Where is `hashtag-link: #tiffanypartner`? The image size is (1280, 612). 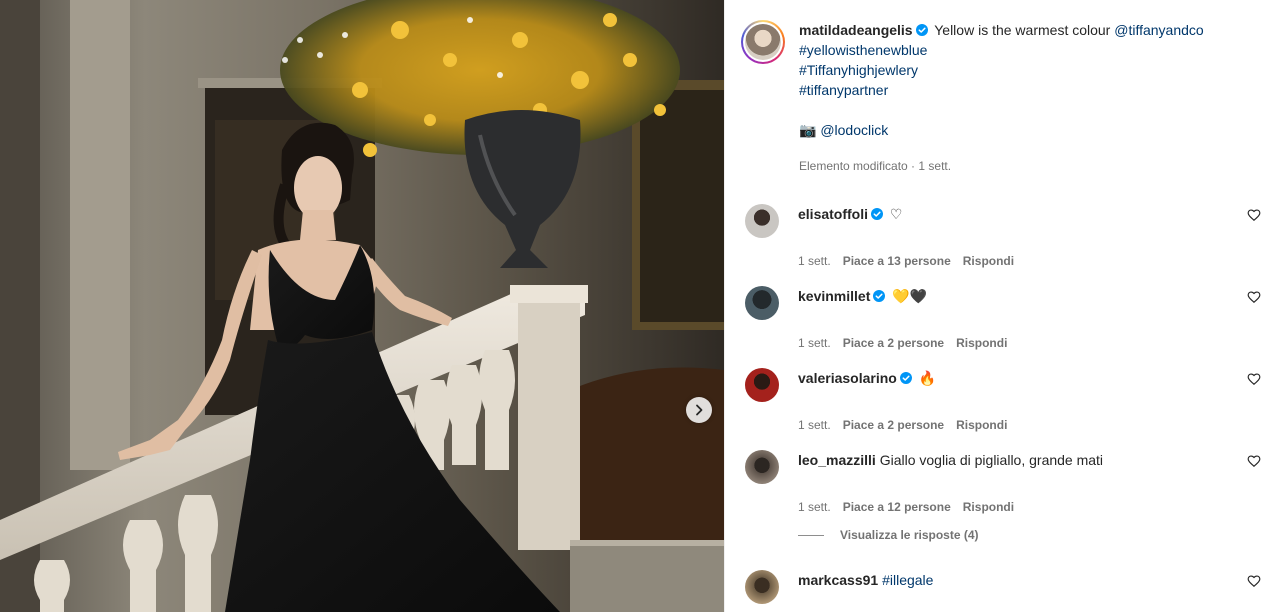
hashtag-link: #tiffanypartner is located at coordinates (843, 90).